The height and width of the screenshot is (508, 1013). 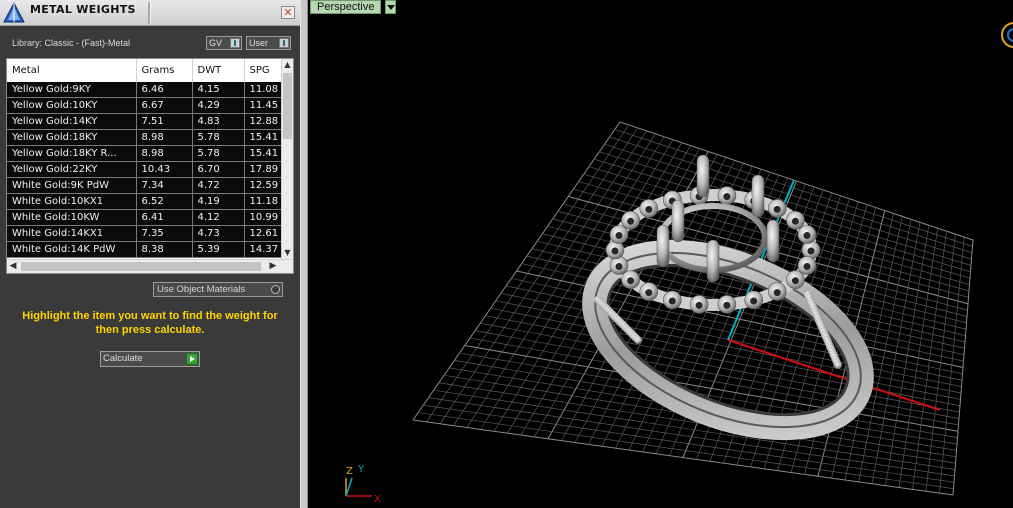 What do you see at coordinates (287, 159) in the screenshot?
I see `table-vertical-scrollbar: ▲ ▼` at bounding box center [287, 159].